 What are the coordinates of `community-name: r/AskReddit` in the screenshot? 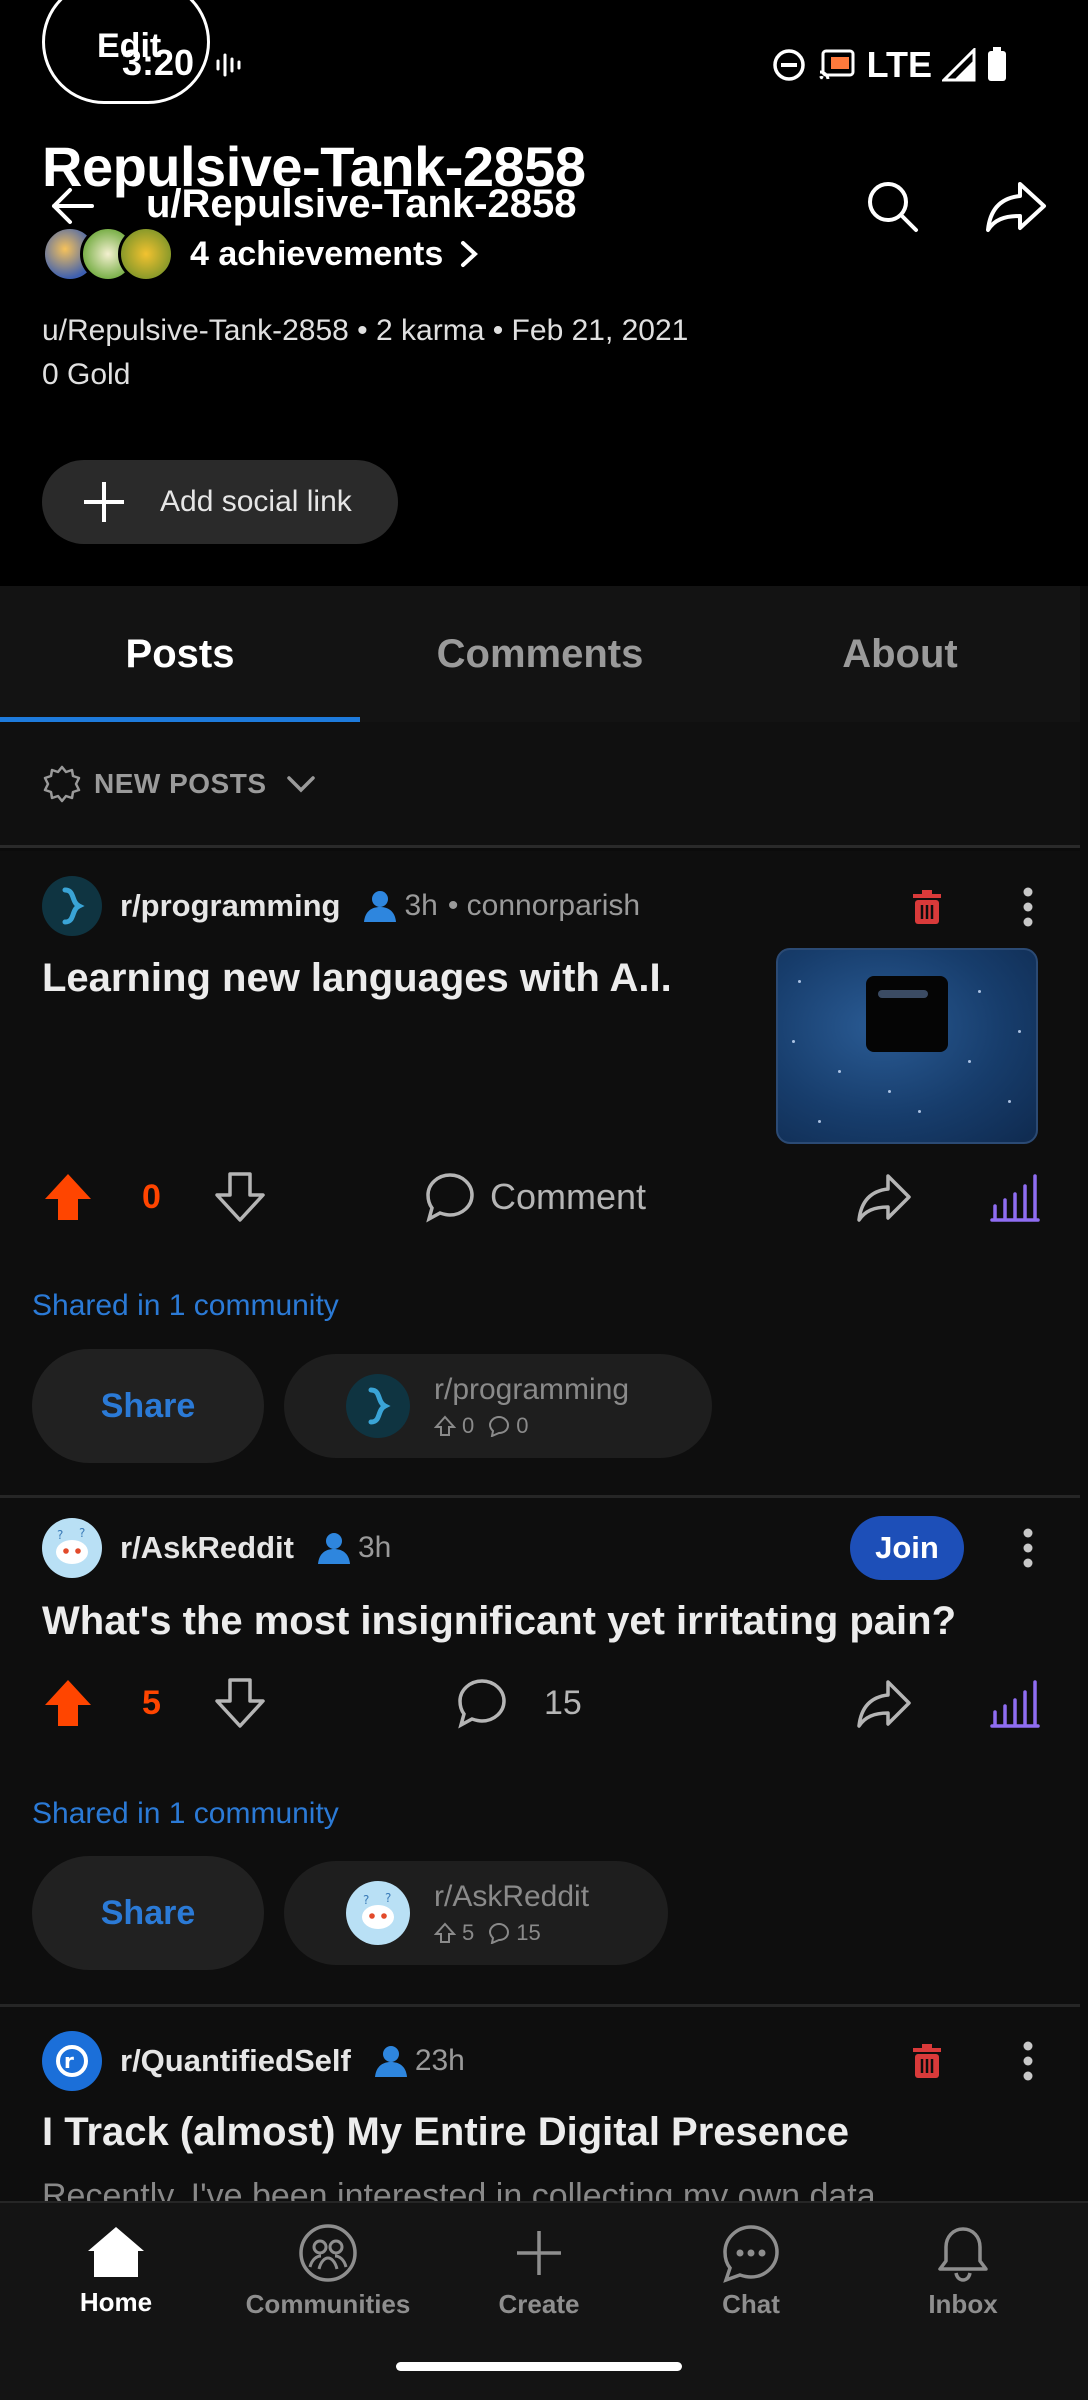 It's located at (512, 1896).